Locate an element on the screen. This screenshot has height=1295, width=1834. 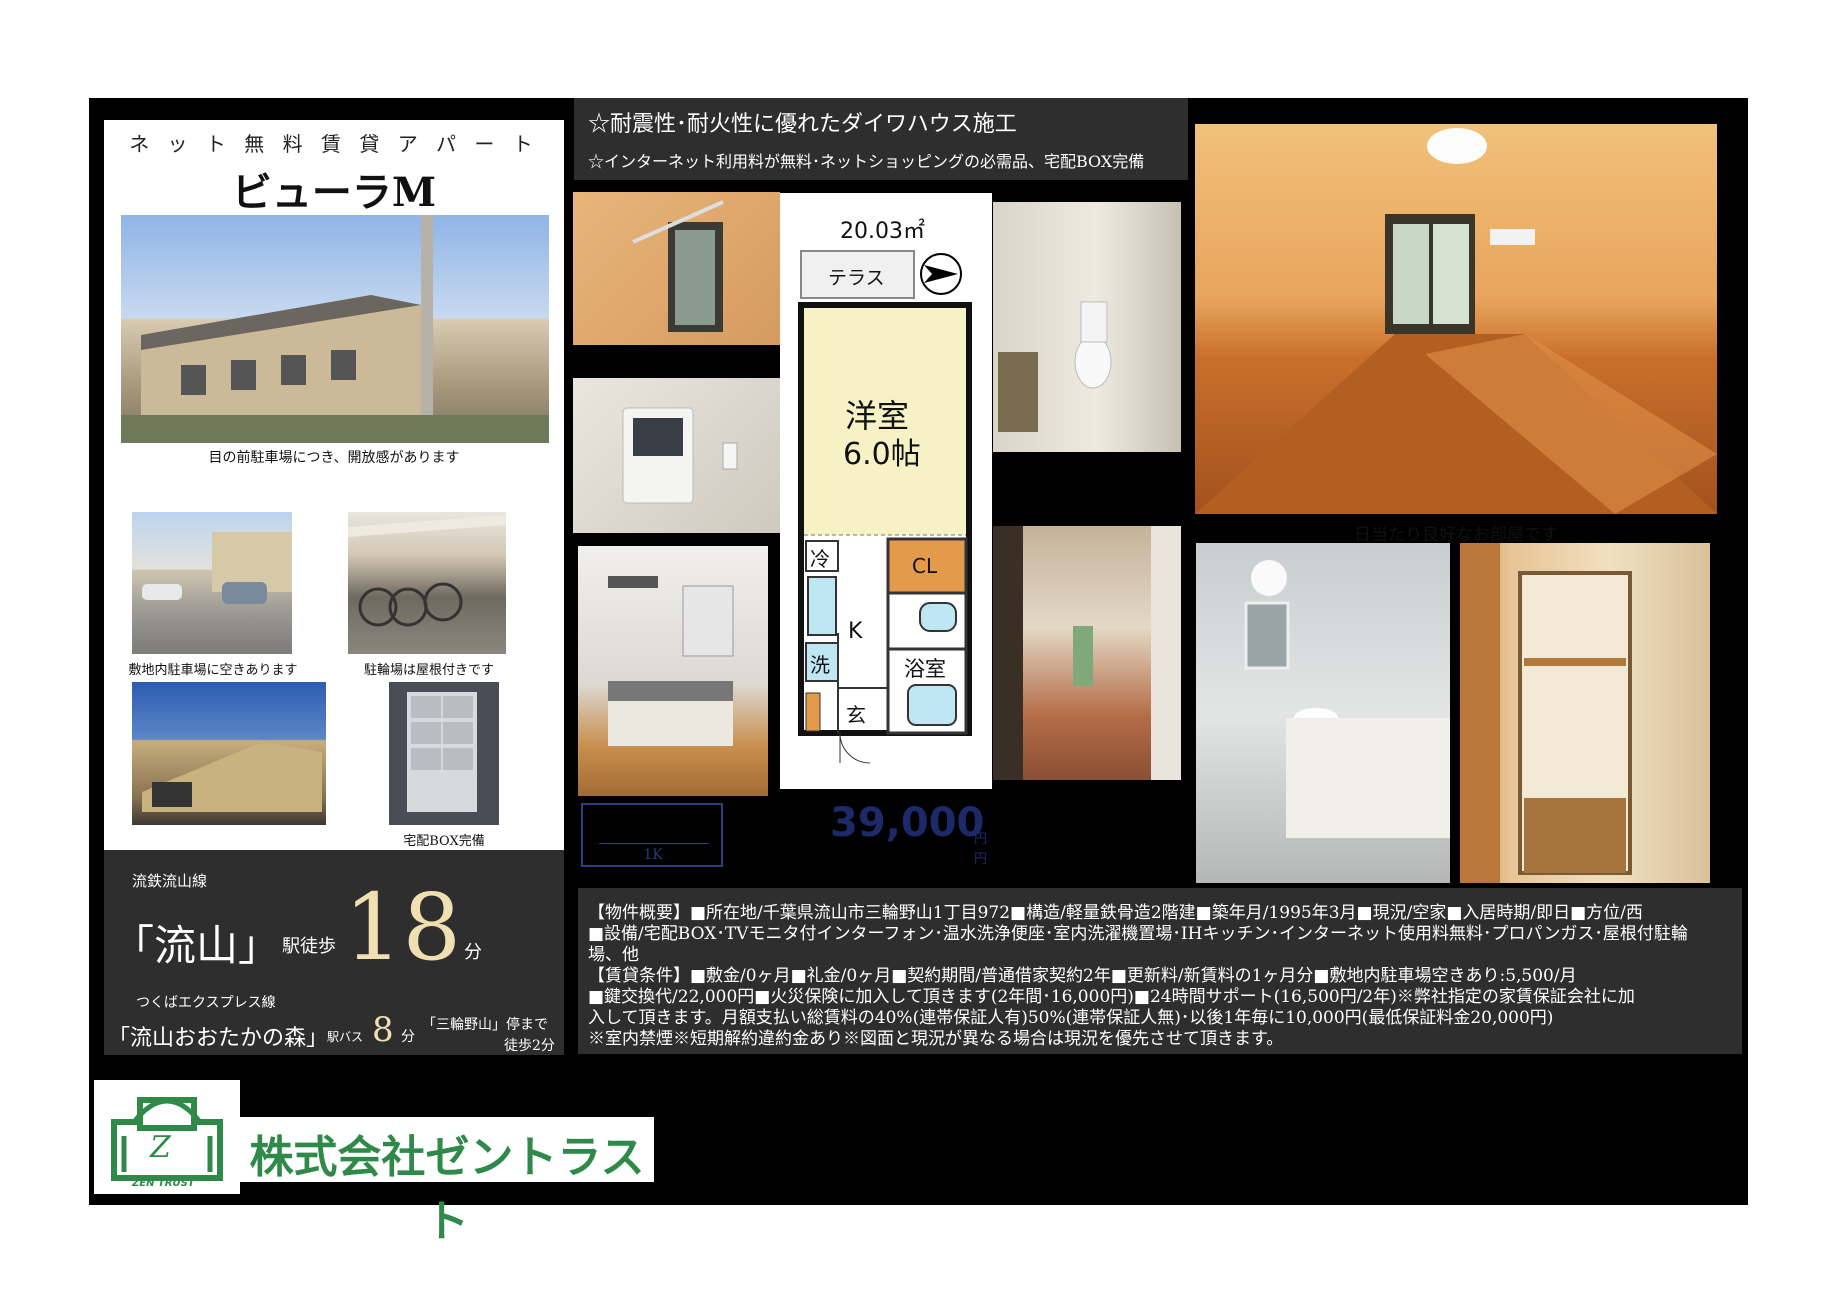
property-name: ビューラM is located at coordinates (334, 192).